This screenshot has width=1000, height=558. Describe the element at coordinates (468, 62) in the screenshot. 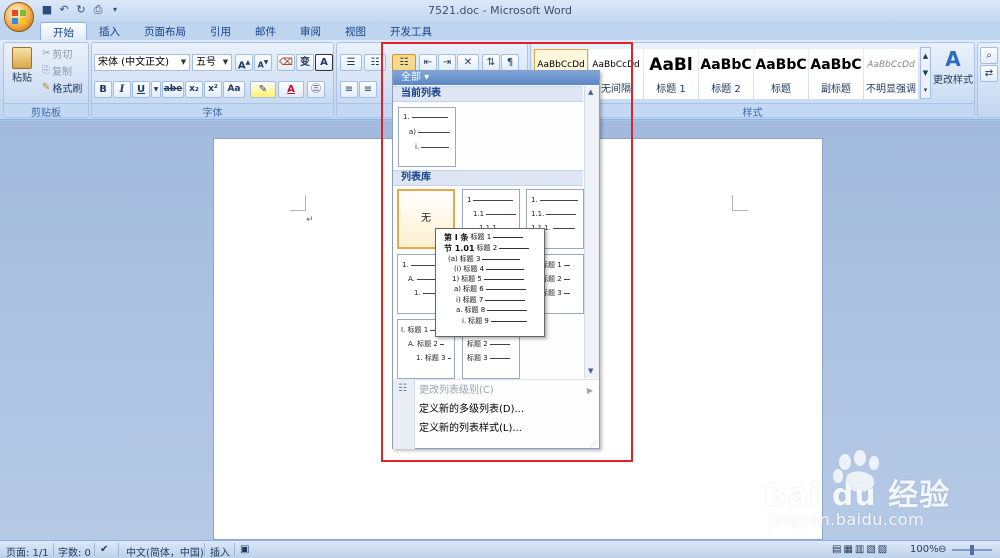

I see `chinese-layout-icon: ✕` at that location.